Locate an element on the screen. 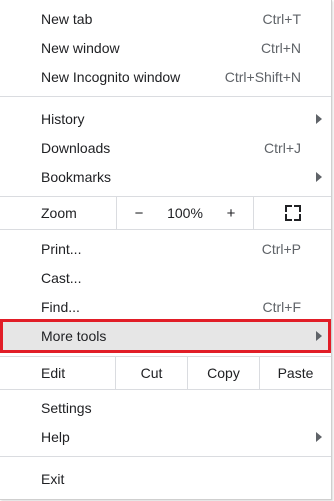 The image size is (334, 501). copy-label: Copy is located at coordinates (223, 373).